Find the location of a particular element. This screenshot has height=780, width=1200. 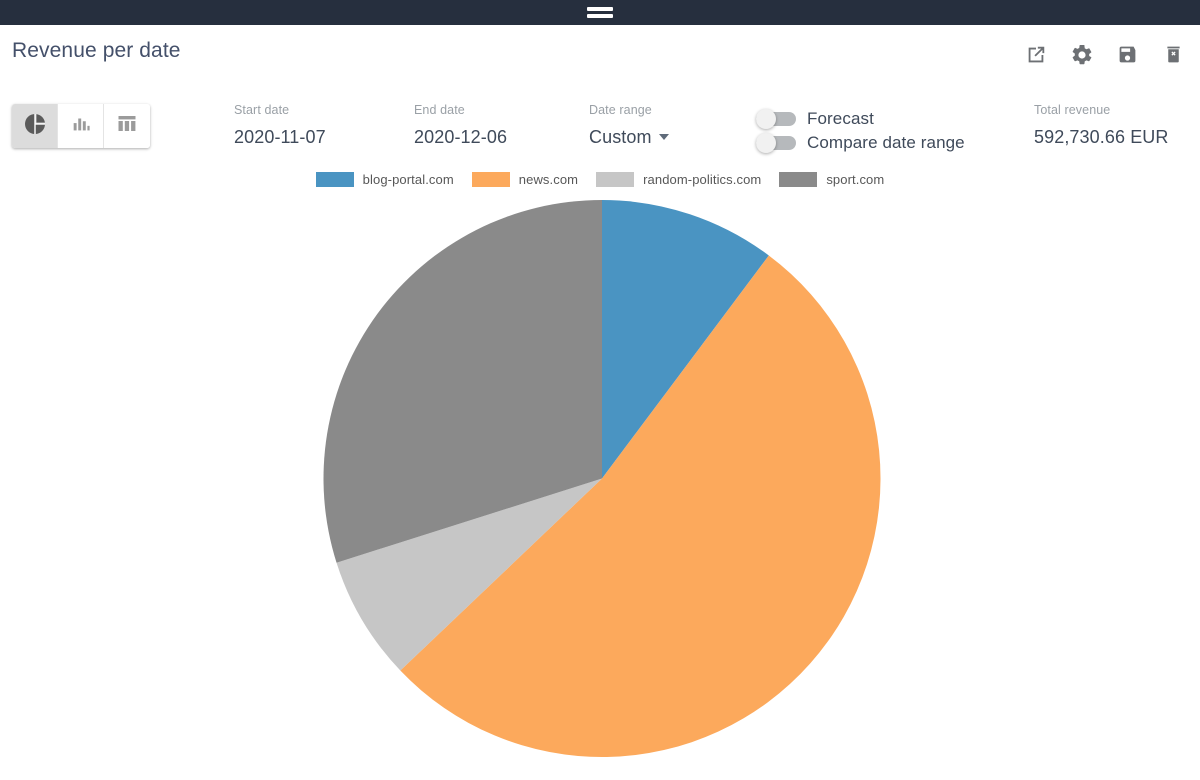

chart-type-bar is located at coordinates (81, 126).